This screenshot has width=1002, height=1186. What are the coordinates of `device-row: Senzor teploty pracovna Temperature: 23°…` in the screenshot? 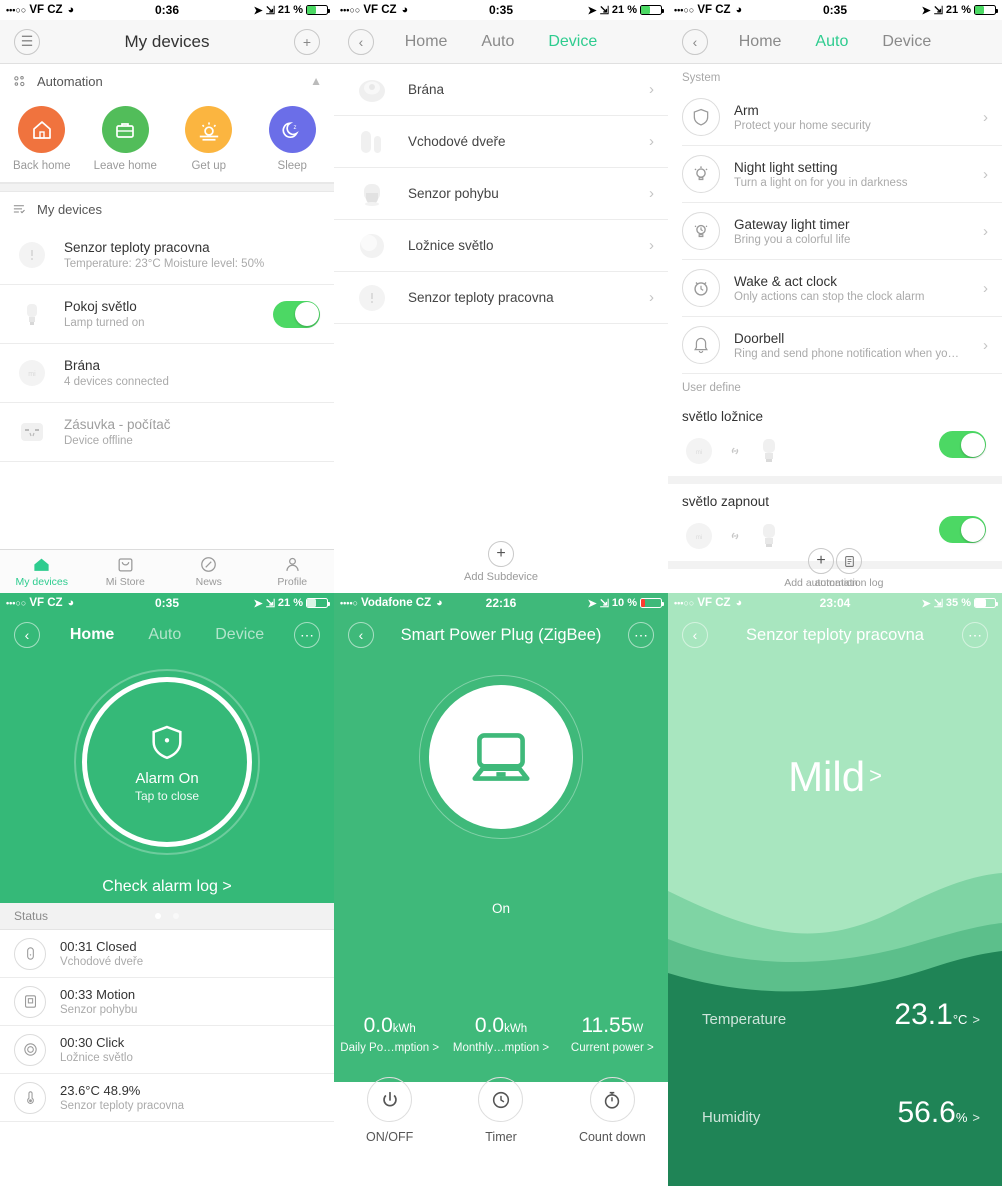 It's located at (167, 255).